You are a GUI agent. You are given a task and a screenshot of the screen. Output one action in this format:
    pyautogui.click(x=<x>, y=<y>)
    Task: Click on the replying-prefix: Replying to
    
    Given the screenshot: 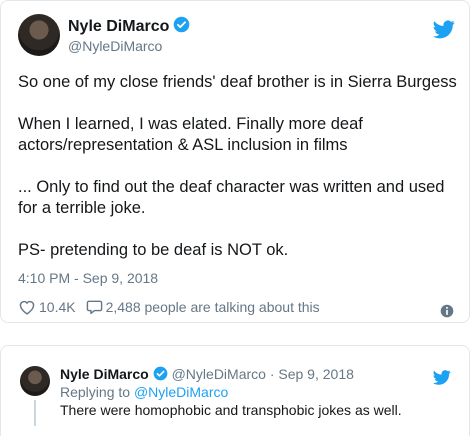 What is the action you would take?
    pyautogui.click(x=95, y=392)
    